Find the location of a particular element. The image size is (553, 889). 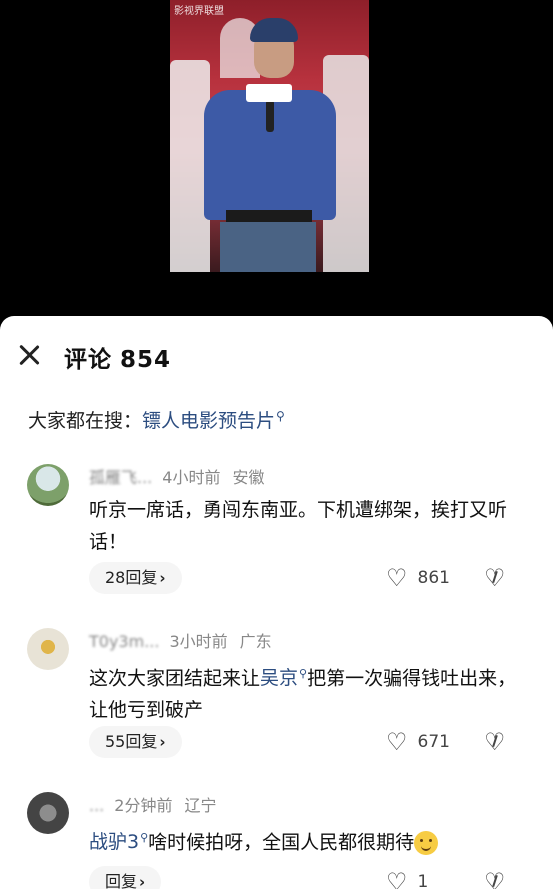

comment-meta: ... 2分钟前 辽宁 is located at coordinates (152, 804).